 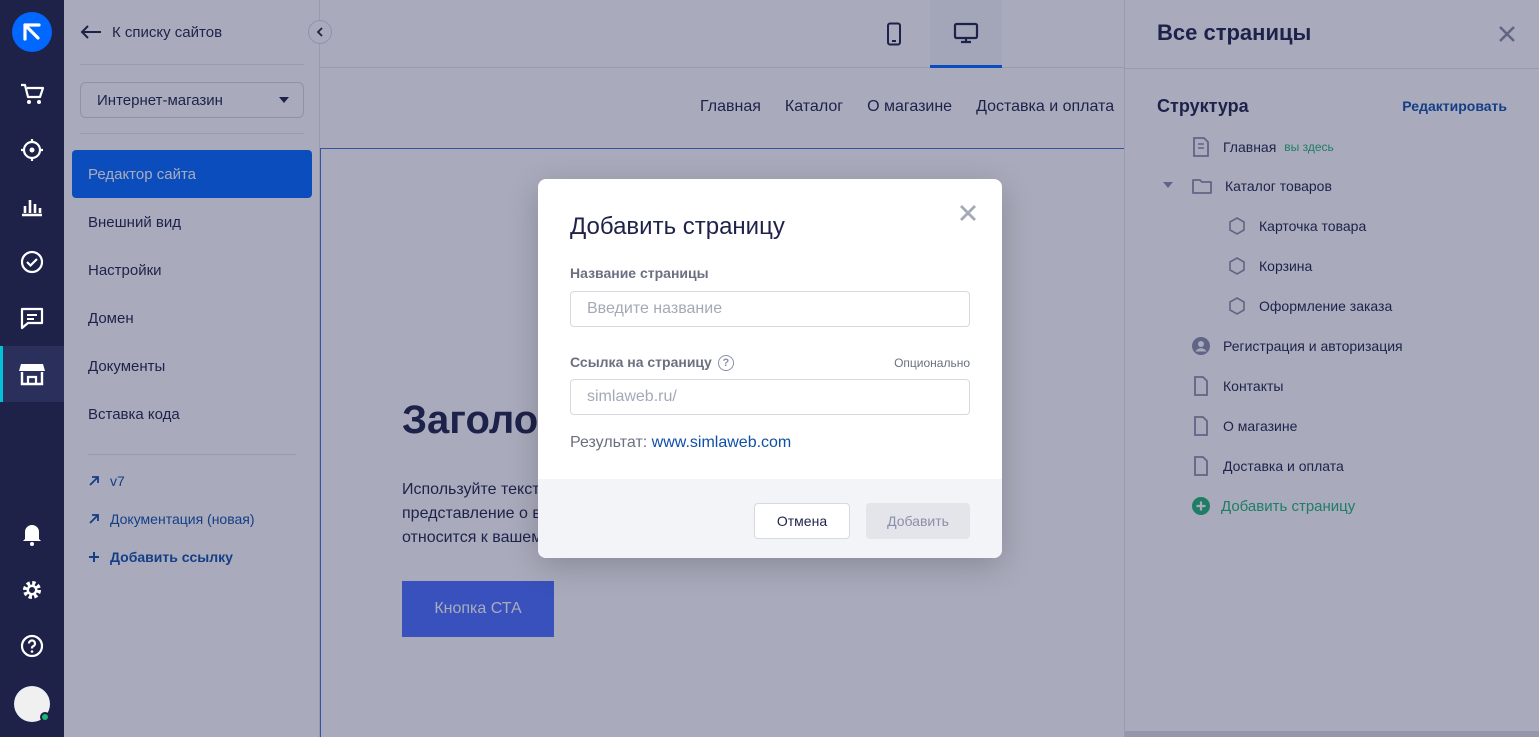 What do you see at coordinates (32, 374) in the screenshot?
I see `store-icon` at bounding box center [32, 374].